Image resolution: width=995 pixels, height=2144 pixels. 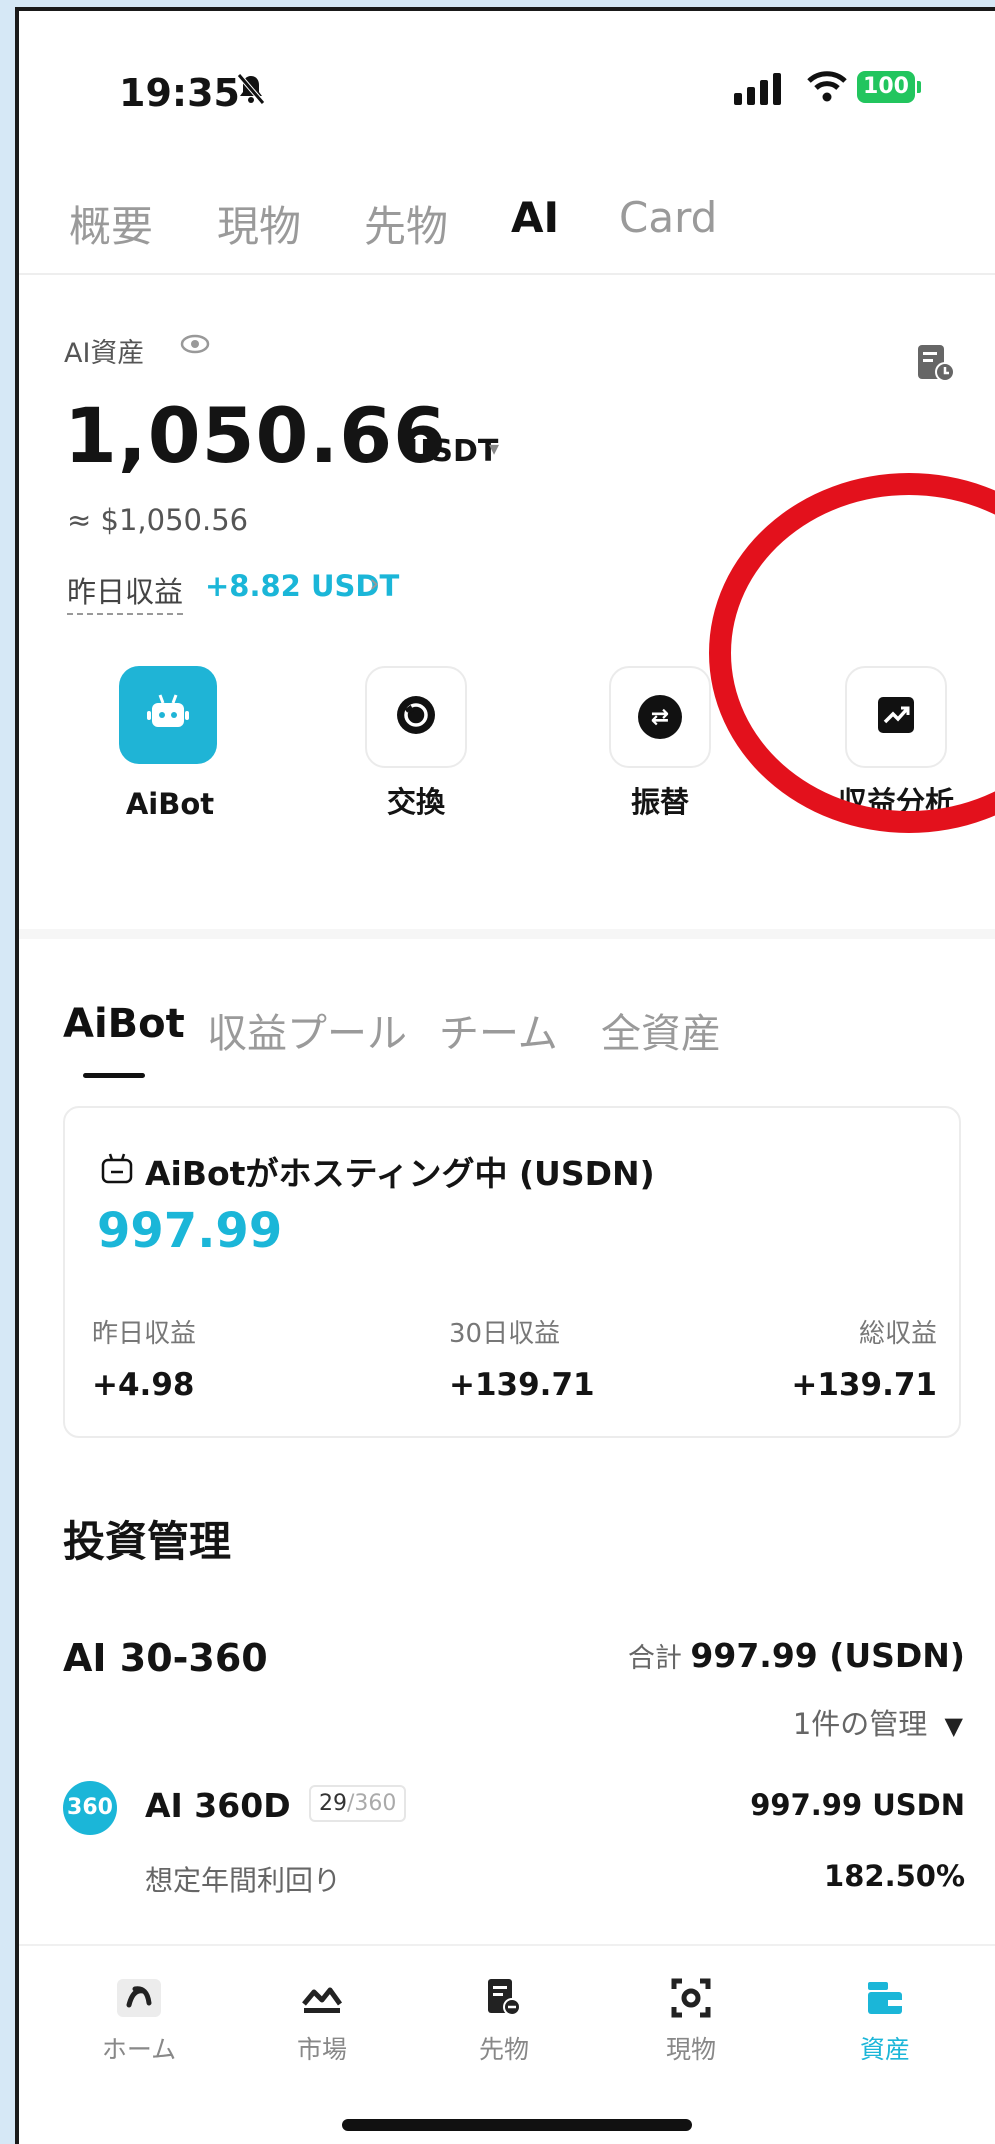 What do you see at coordinates (827, 1655) in the screenshot?
I see `plan-total-value: 997.99 (USDN)` at bounding box center [827, 1655].